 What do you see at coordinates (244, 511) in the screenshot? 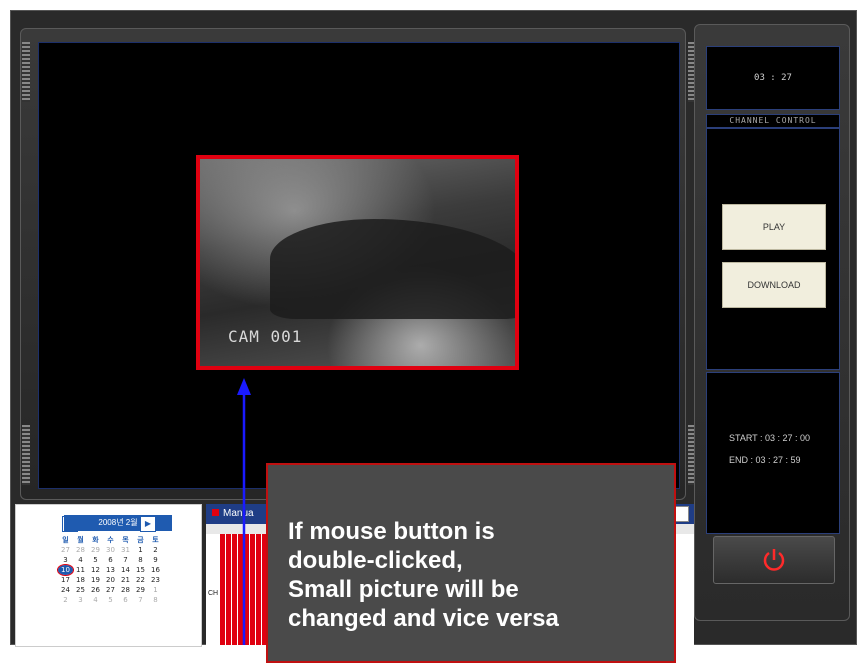
I see `arrow-annotation` at bounding box center [244, 511].